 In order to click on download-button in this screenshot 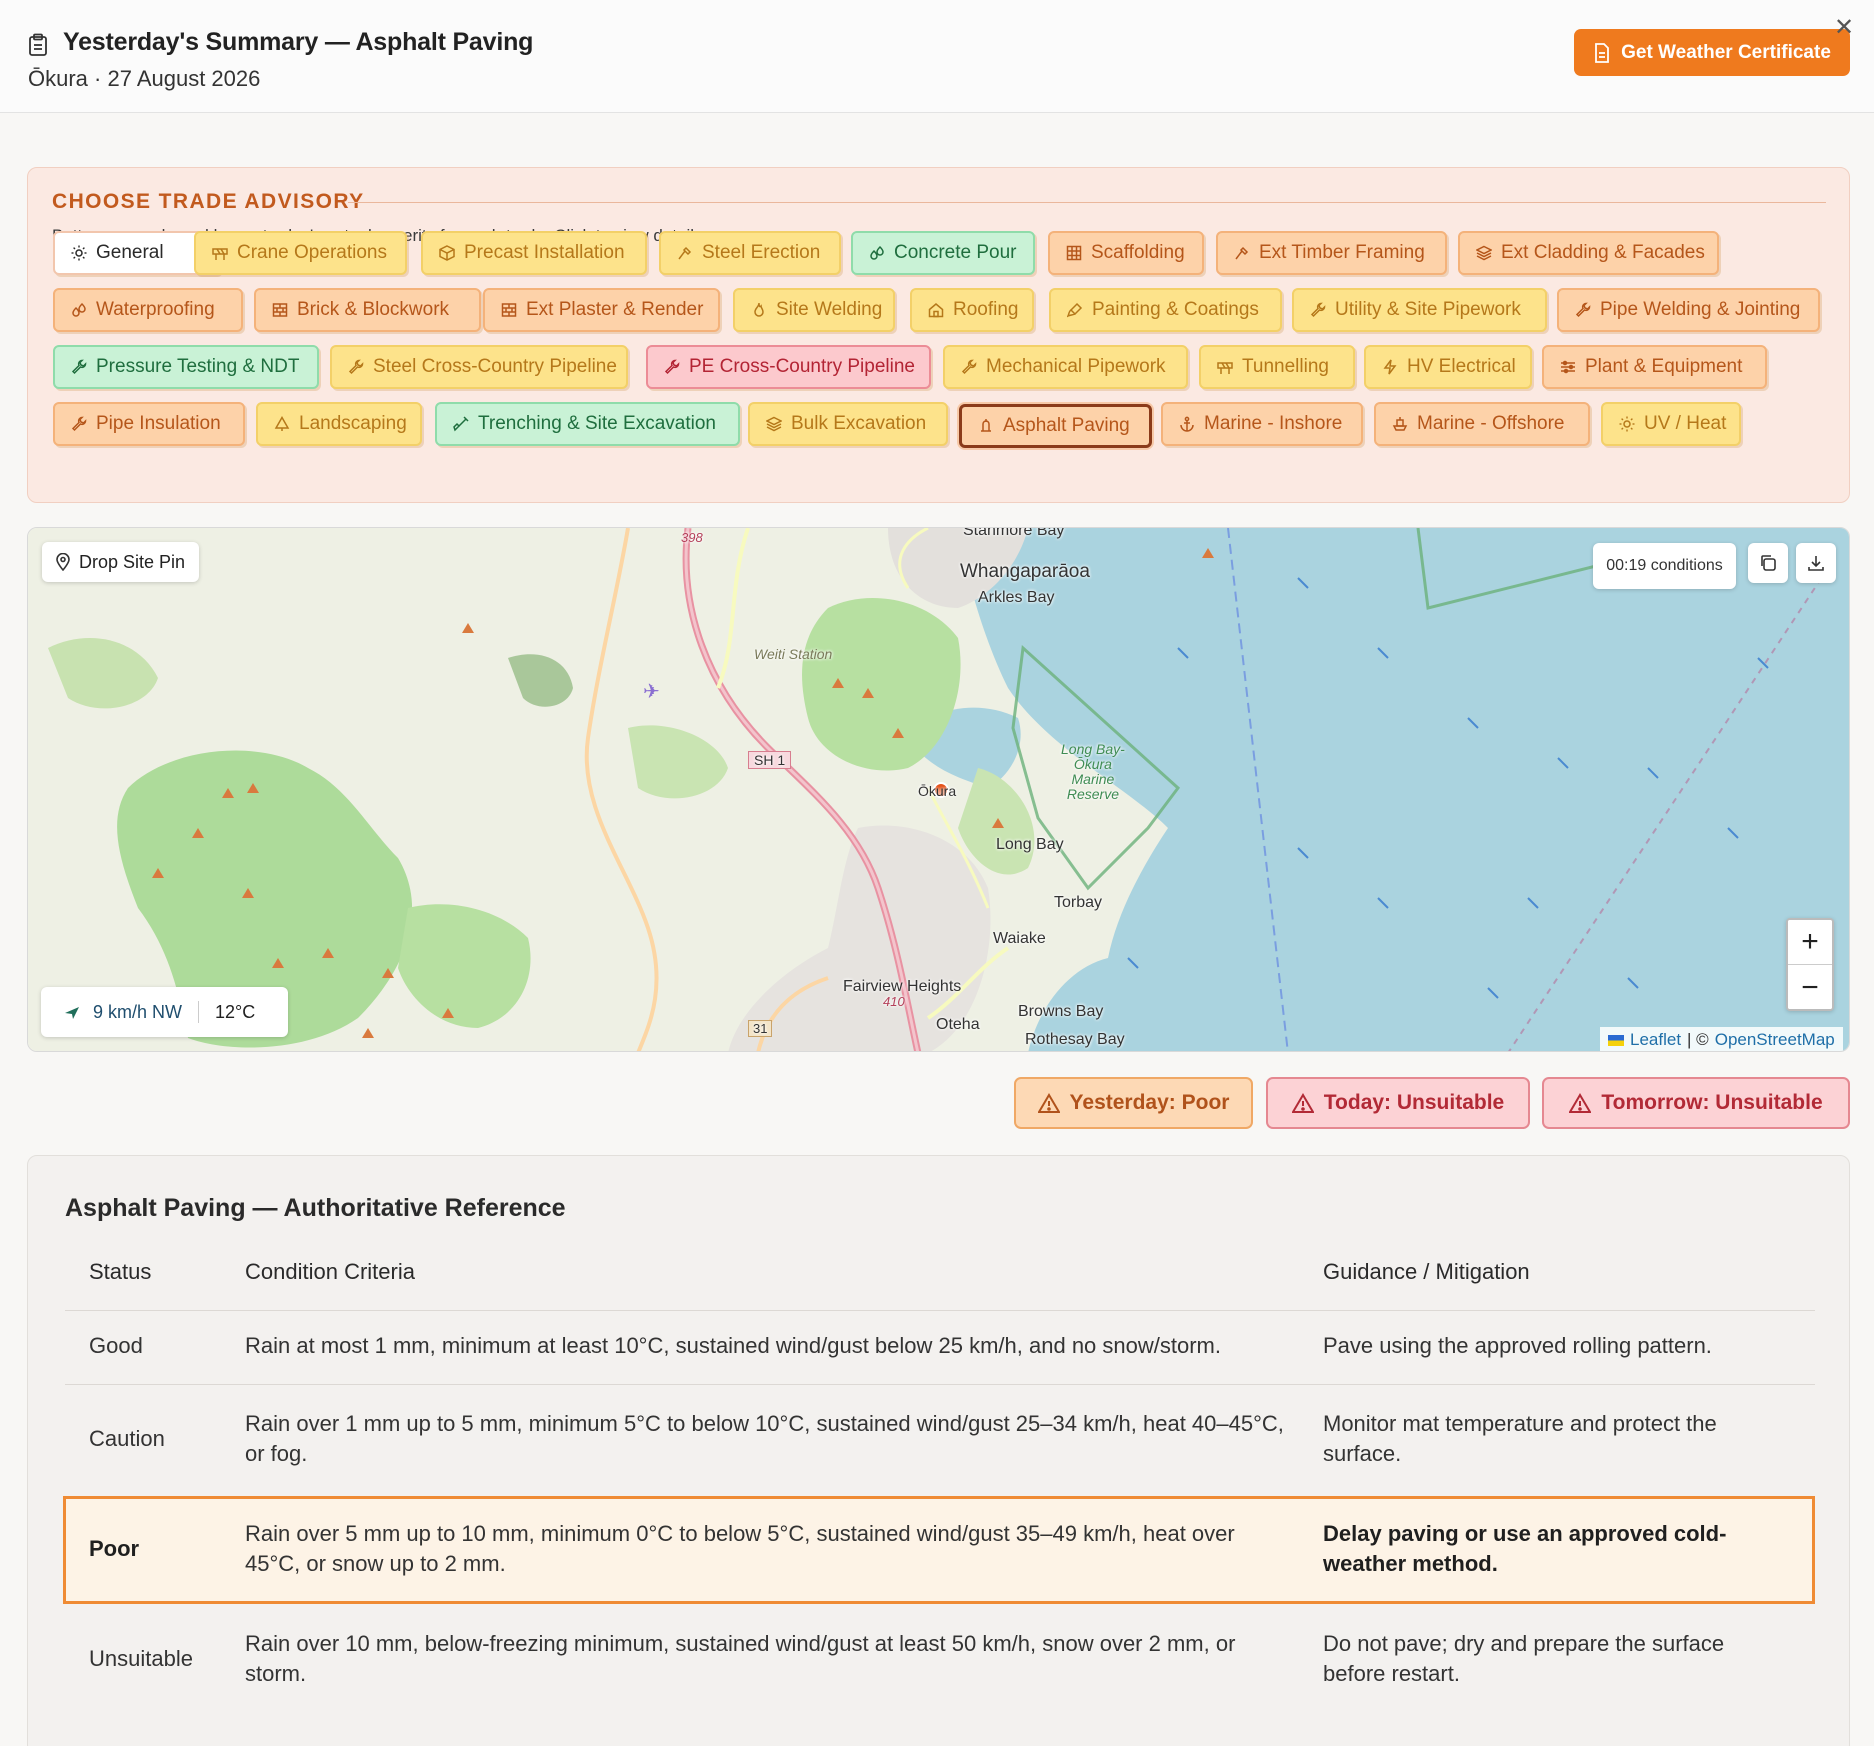, I will do `click(1816, 563)`.